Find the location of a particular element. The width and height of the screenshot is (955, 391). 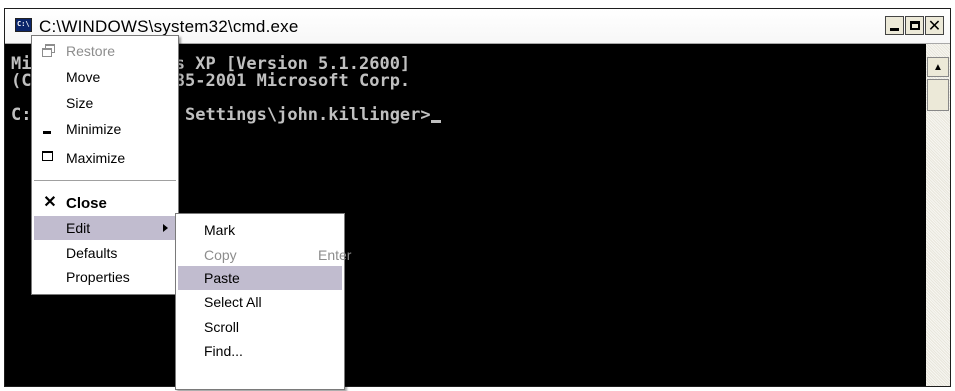

menu-separator is located at coordinates (105, 180).